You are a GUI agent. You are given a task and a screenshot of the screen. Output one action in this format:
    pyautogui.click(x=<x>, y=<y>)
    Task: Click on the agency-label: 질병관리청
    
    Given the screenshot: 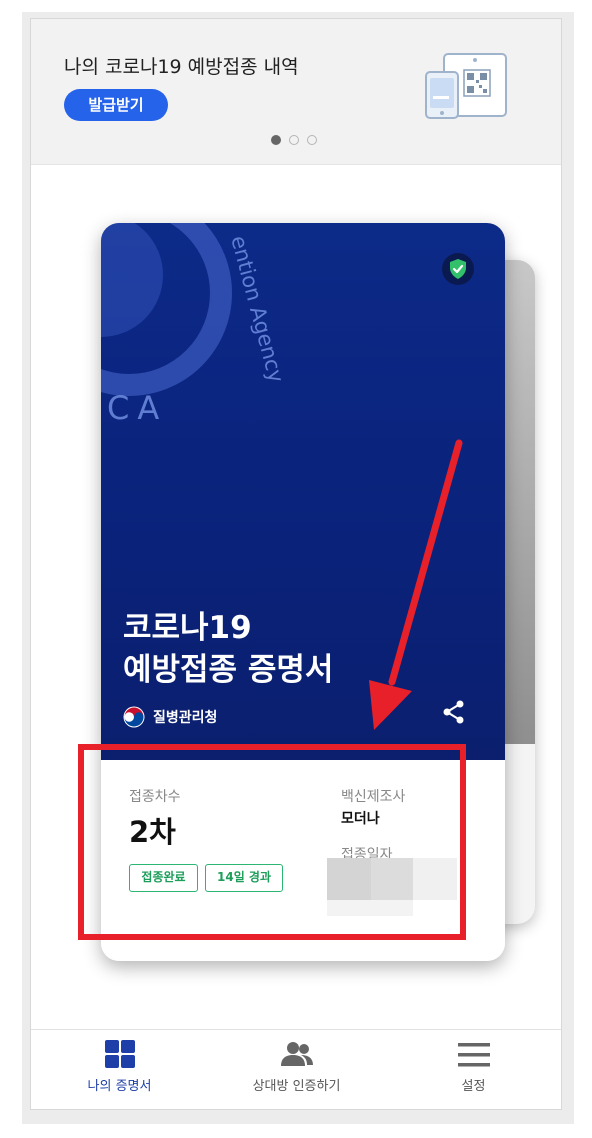 What is the action you would take?
    pyautogui.click(x=170, y=717)
    